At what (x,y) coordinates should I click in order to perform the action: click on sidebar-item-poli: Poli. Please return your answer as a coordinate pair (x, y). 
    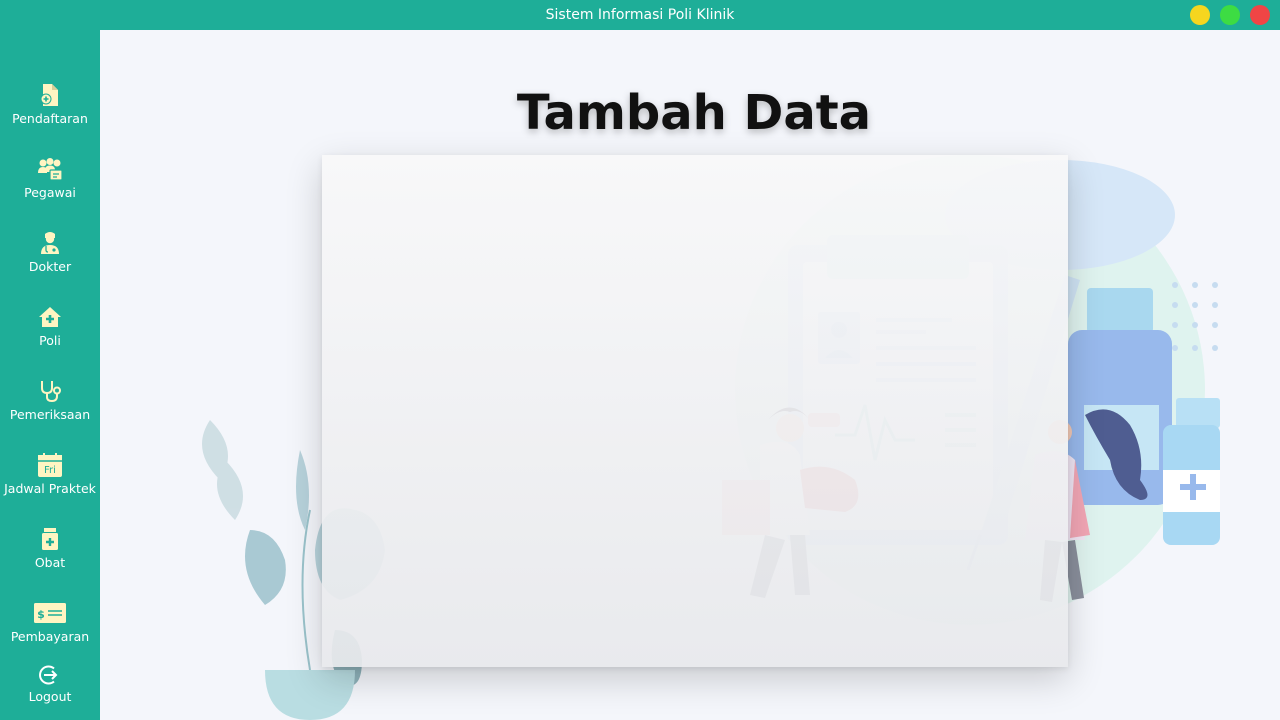
    Looking at the image, I should click on (50, 337).